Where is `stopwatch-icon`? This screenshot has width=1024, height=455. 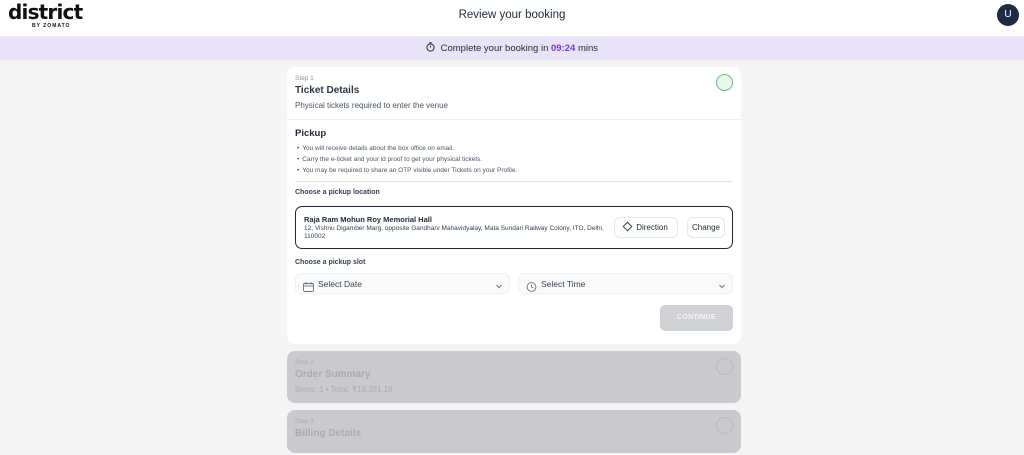 stopwatch-icon is located at coordinates (430, 49).